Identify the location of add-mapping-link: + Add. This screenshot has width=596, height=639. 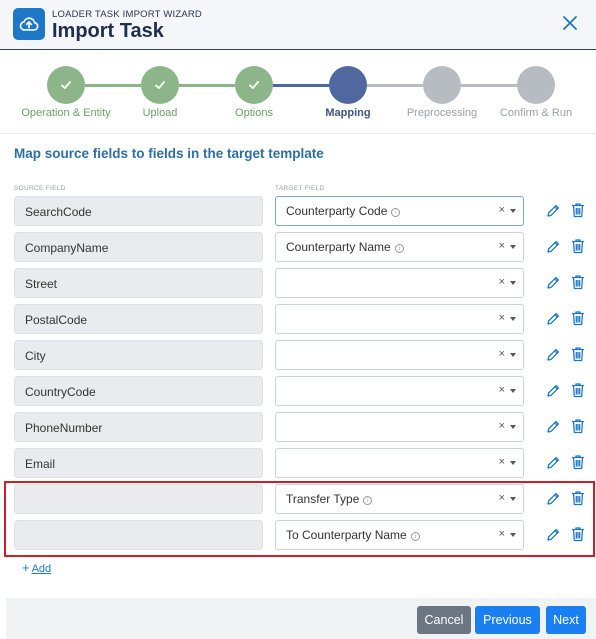
(36, 567).